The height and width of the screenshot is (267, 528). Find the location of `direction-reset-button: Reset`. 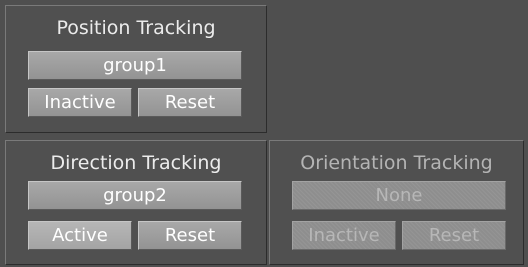

direction-reset-button: Reset is located at coordinates (190, 235).